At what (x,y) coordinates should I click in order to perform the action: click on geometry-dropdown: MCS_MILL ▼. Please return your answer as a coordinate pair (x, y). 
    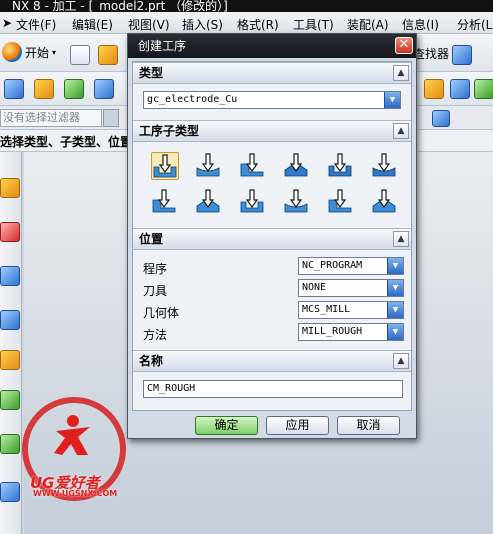
    Looking at the image, I should click on (351, 310).